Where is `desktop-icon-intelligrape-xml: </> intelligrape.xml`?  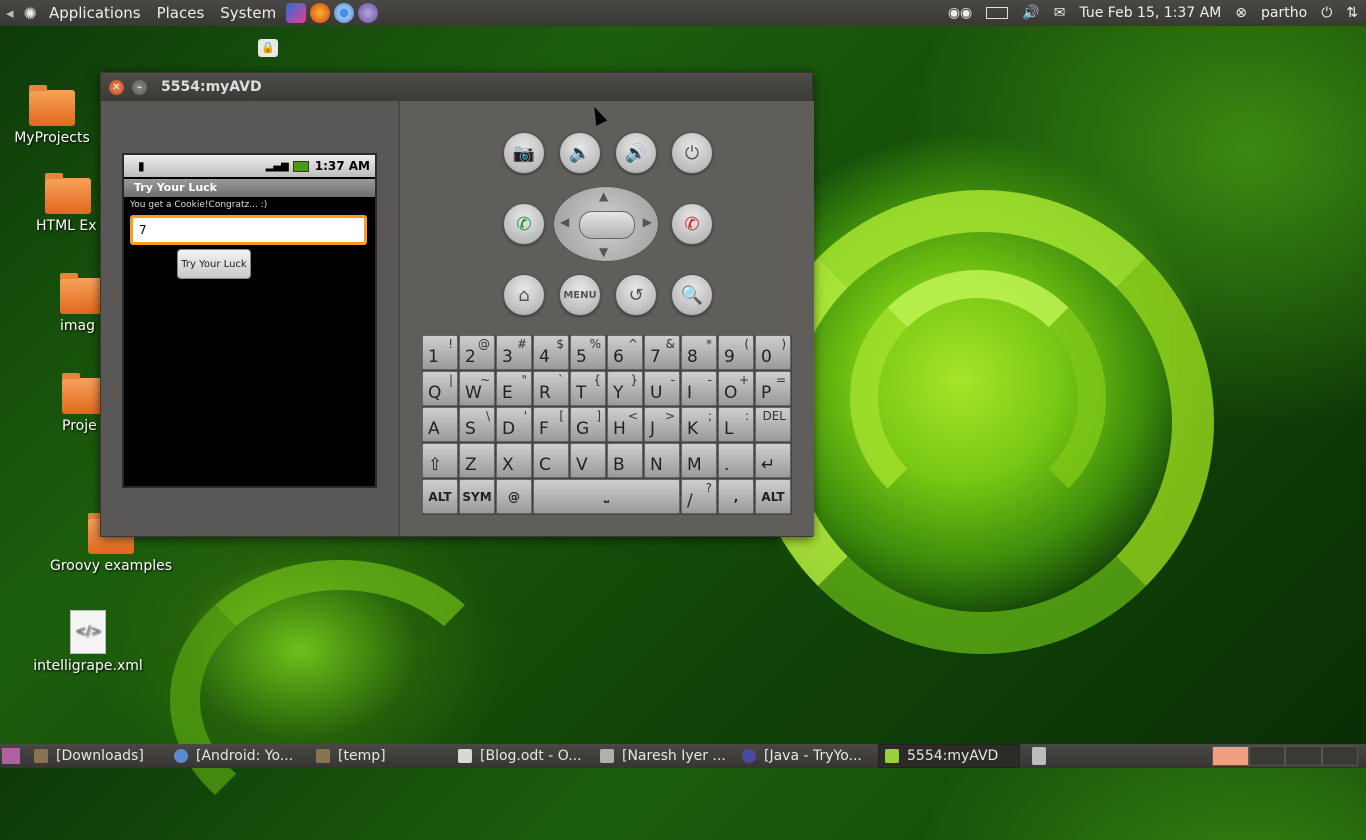
desktop-icon-intelligrape-xml: </> intelligrape.xml is located at coordinates (88, 642).